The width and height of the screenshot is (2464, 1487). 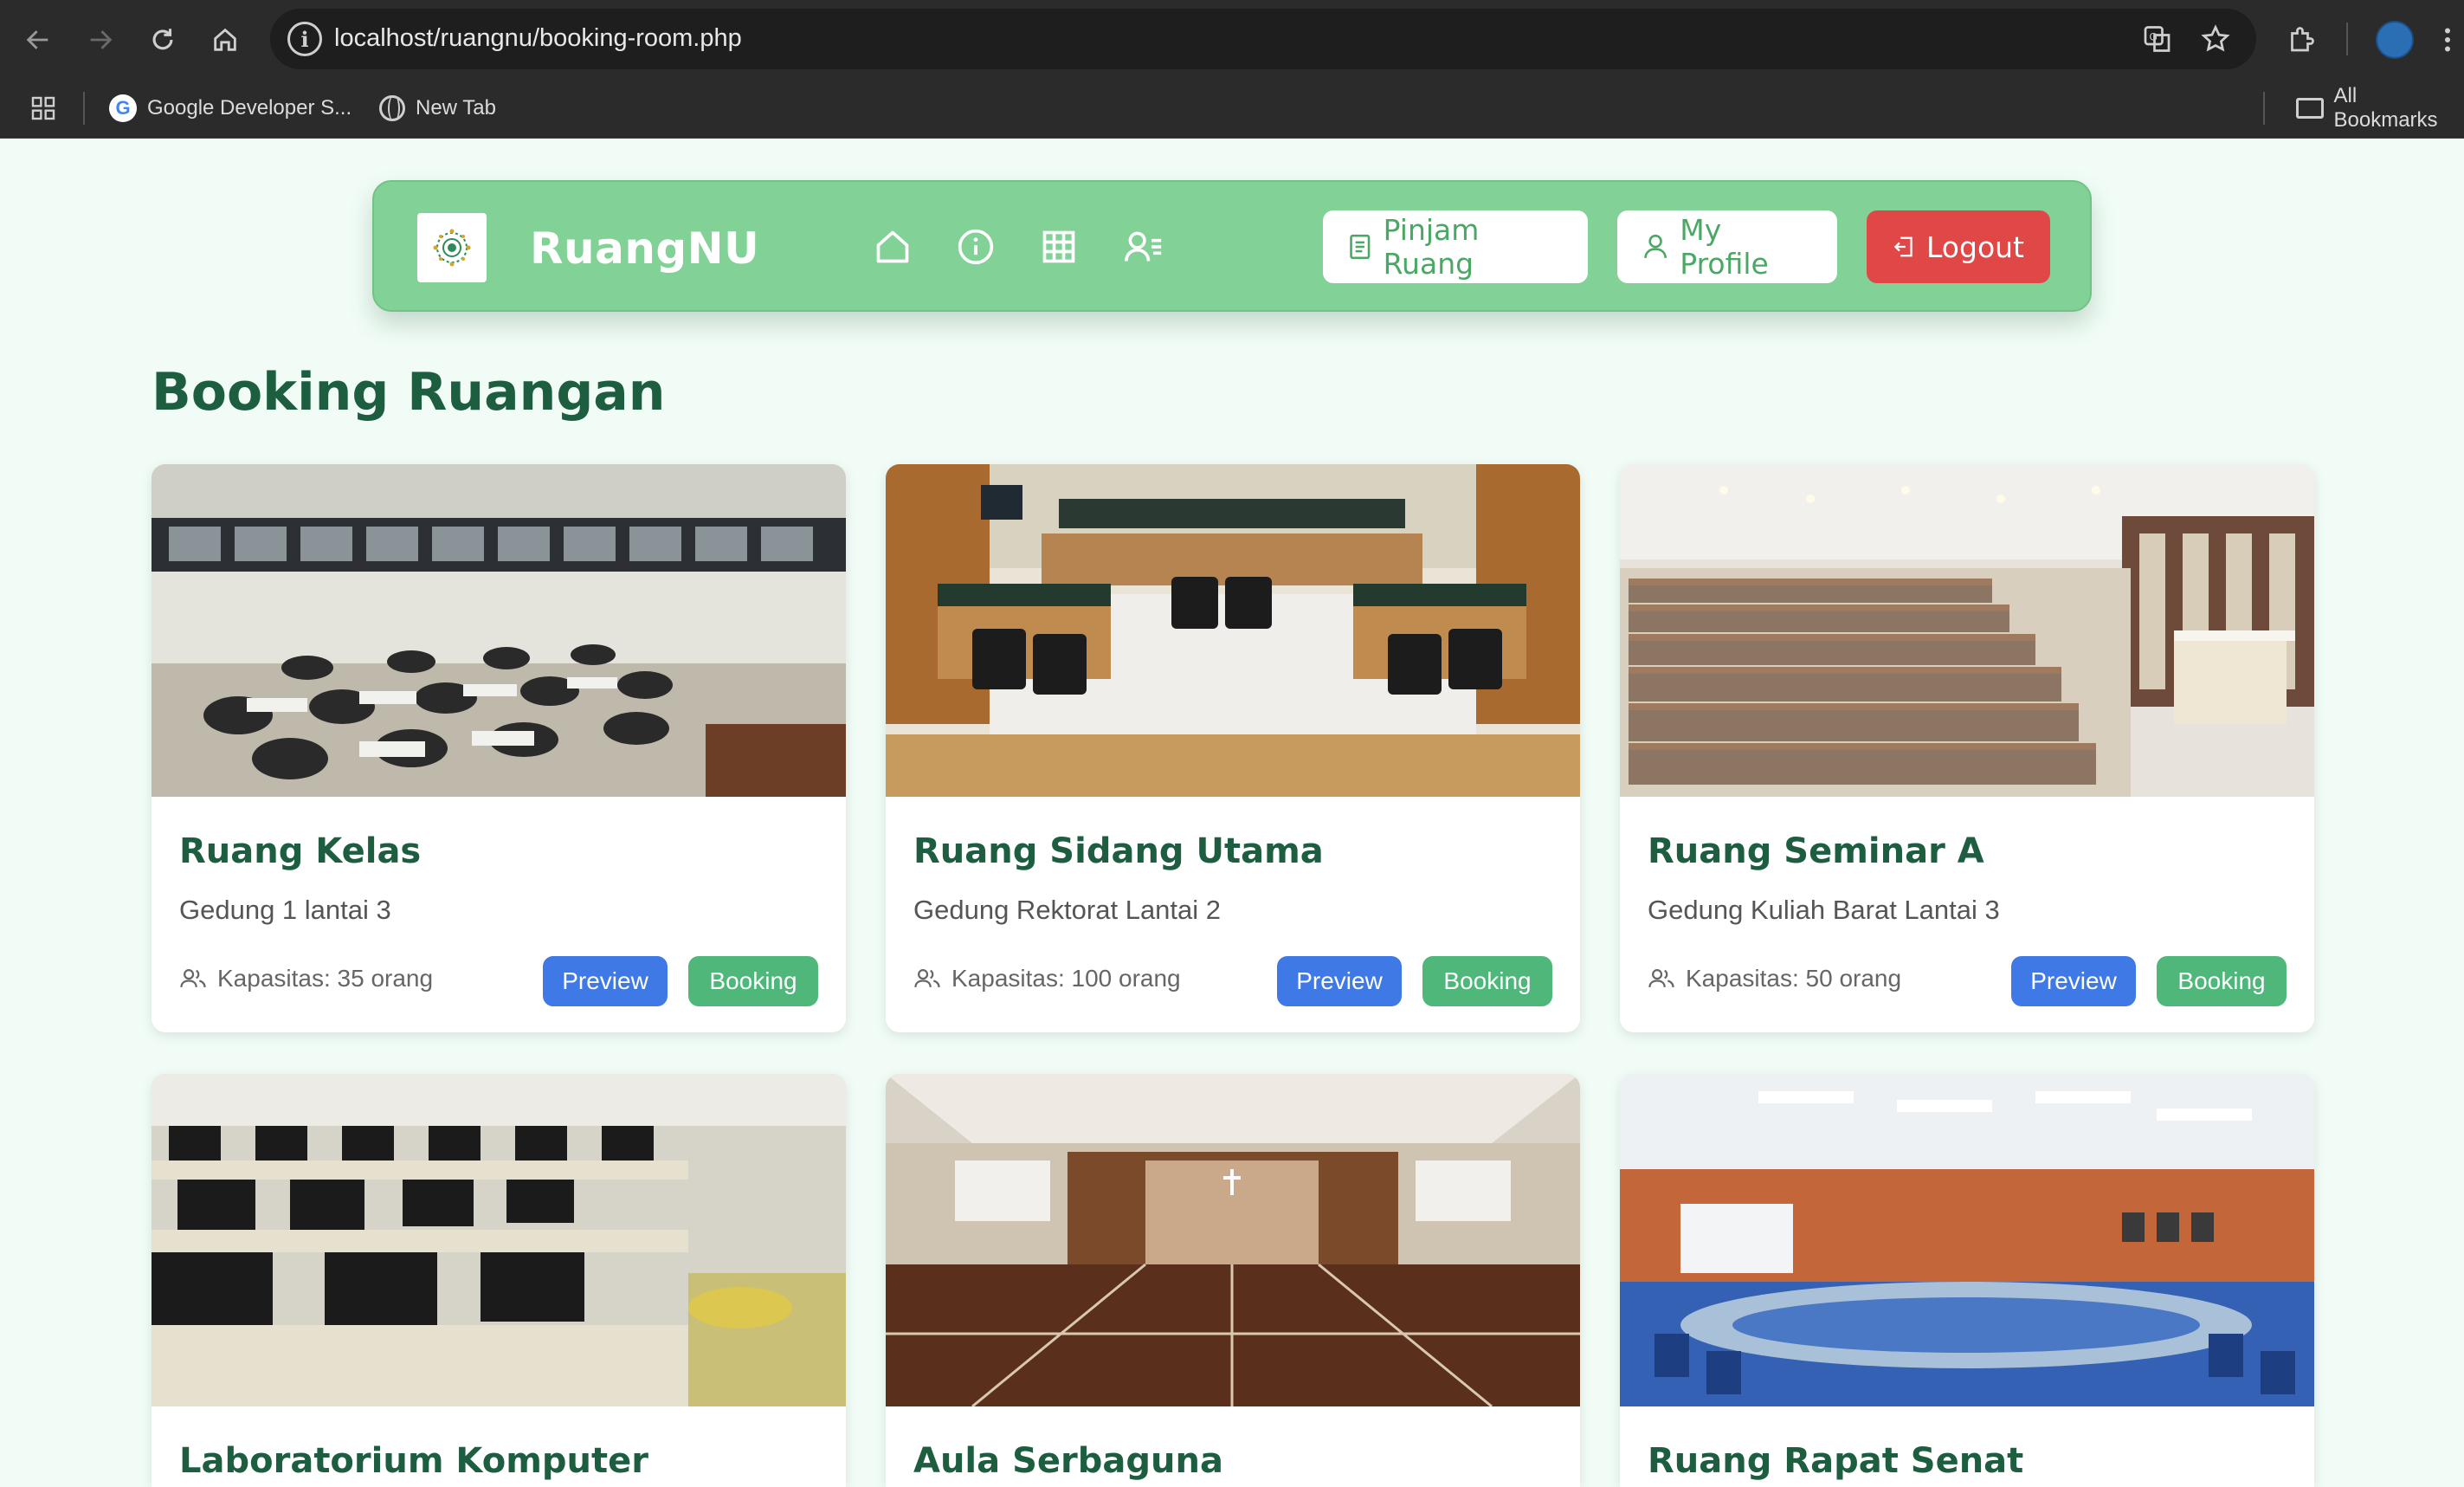 I want to click on profile-avatar, so click(x=2395, y=40).